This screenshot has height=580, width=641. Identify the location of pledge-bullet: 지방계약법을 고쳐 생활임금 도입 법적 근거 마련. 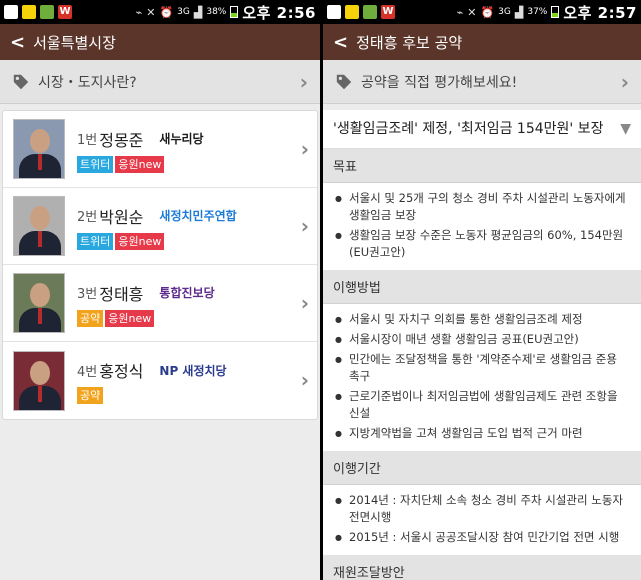
(482, 433).